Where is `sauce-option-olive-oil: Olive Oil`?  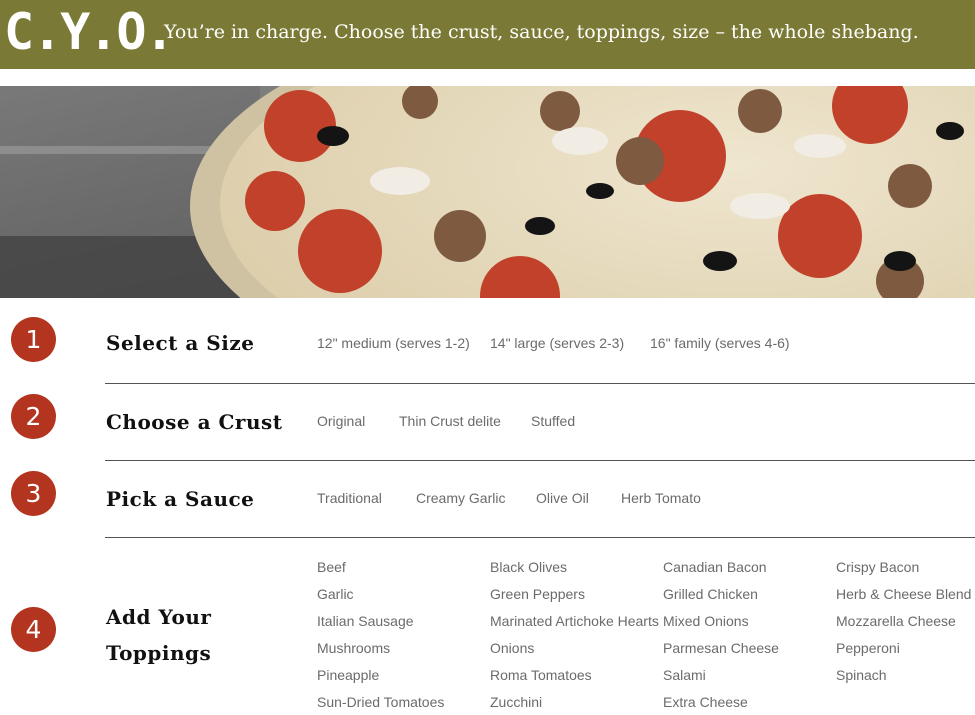
sauce-option-olive-oil: Olive Oil is located at coordinates (562, 498).